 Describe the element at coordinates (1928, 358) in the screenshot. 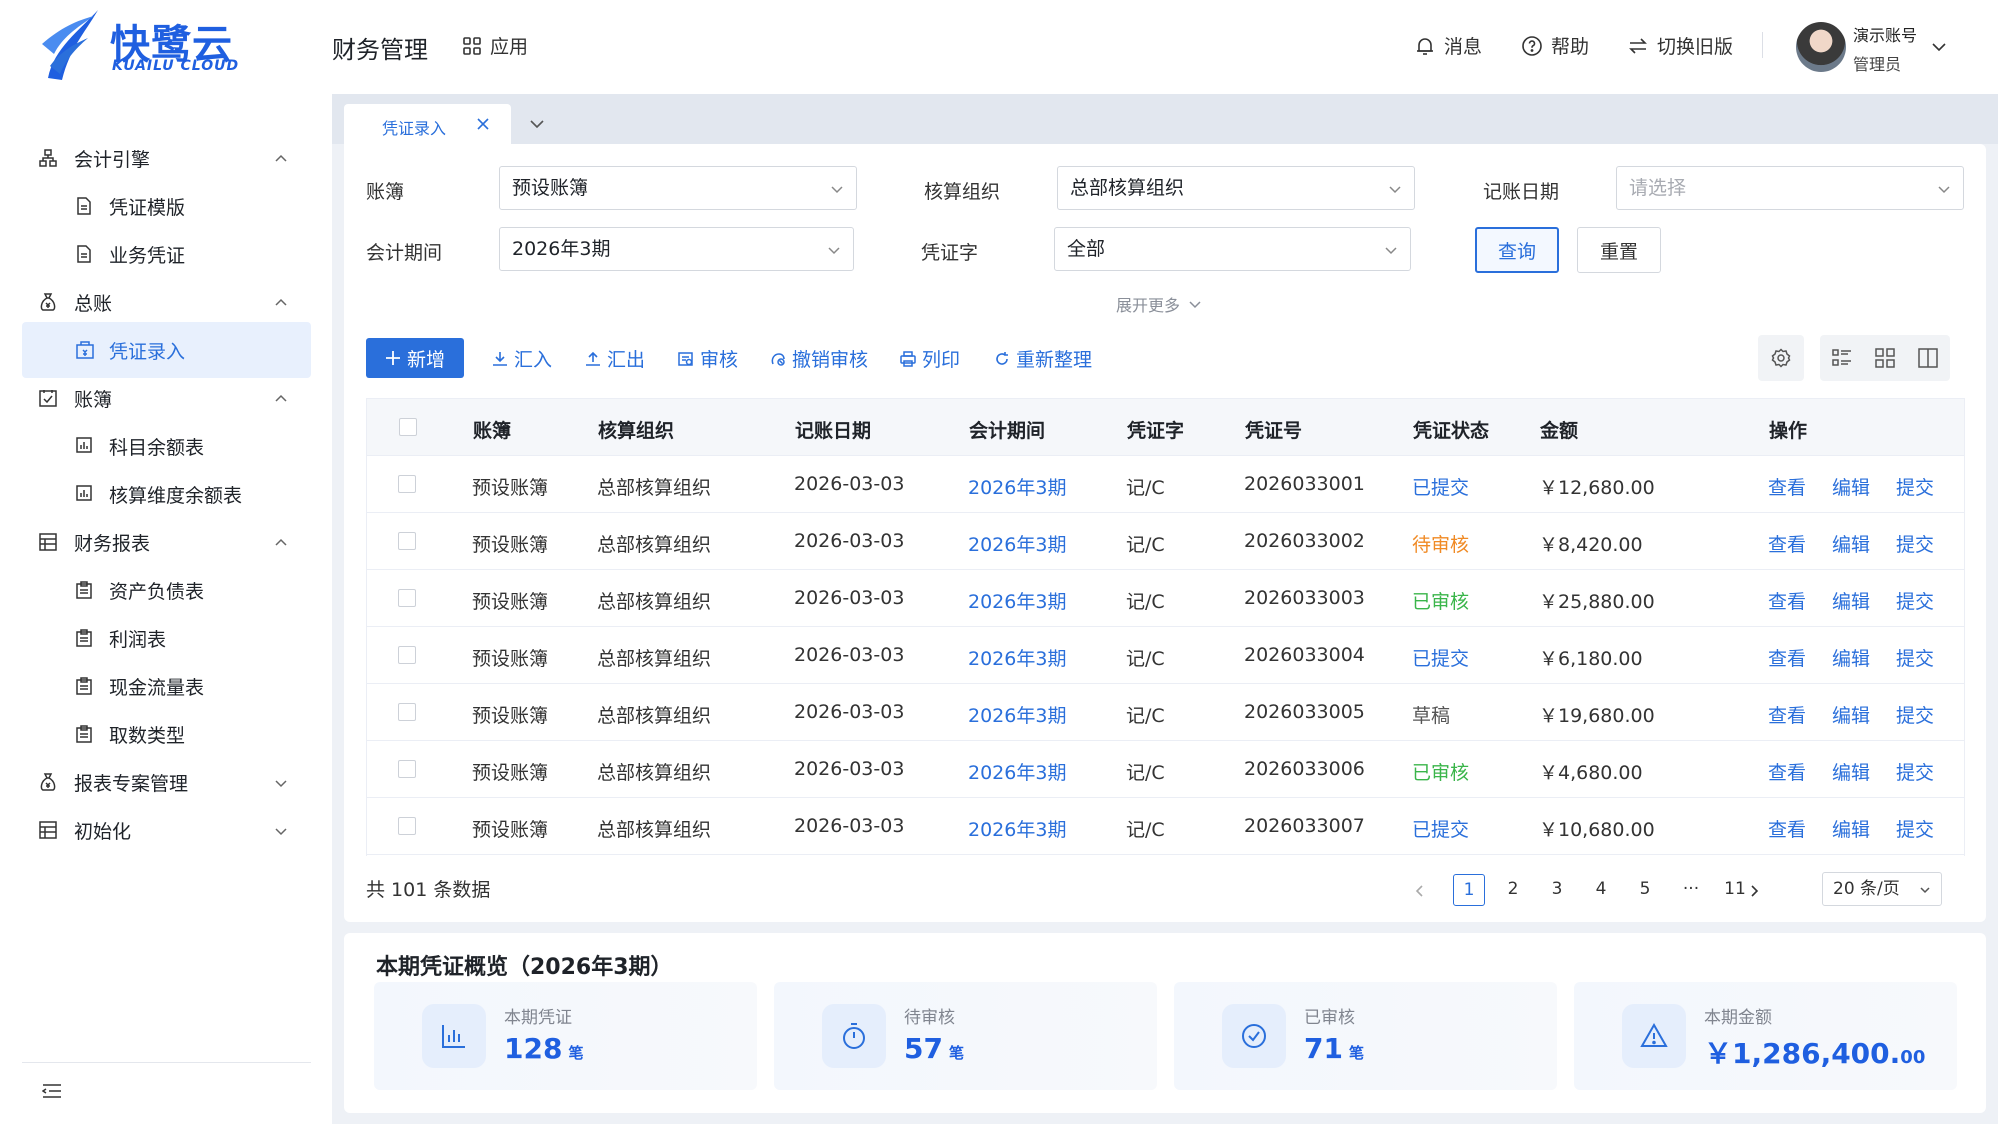

I see `split-view-icon` at that location.